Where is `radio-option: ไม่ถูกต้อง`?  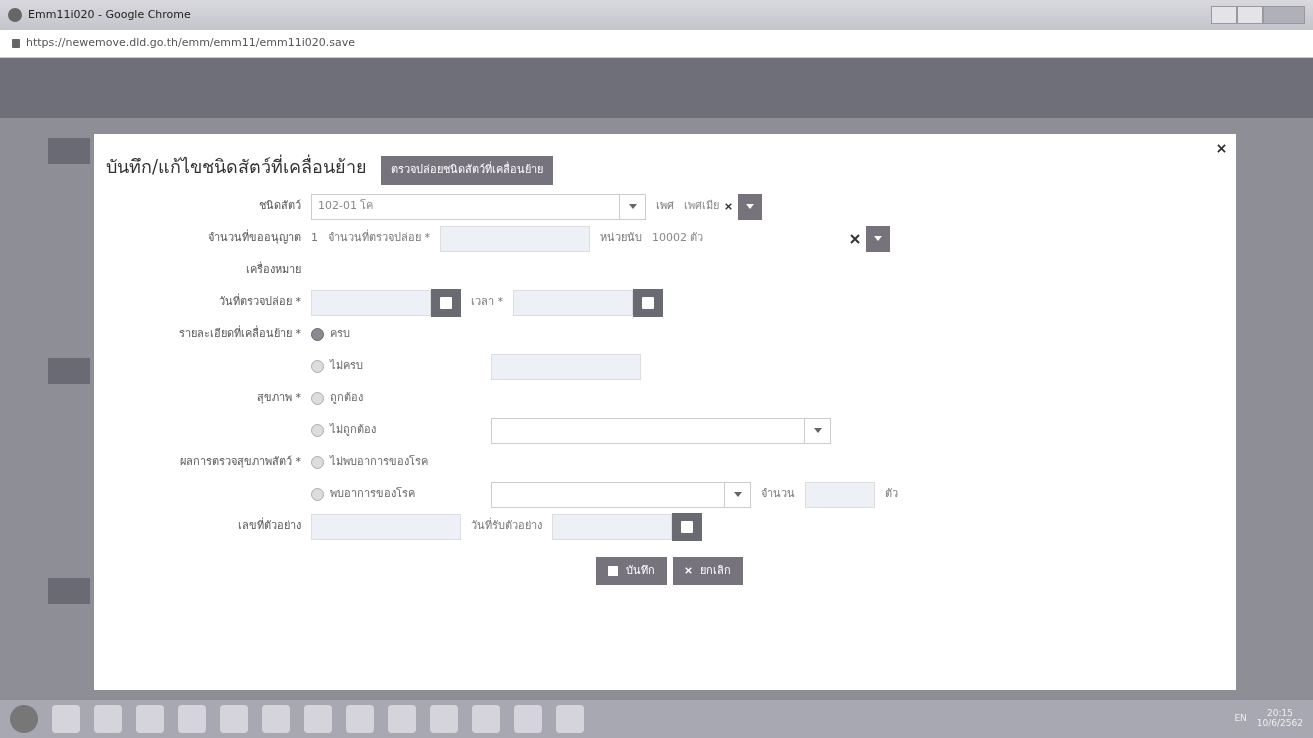 radio-option: ไม่ถูกต้อง is located at coordinates (396, 430).